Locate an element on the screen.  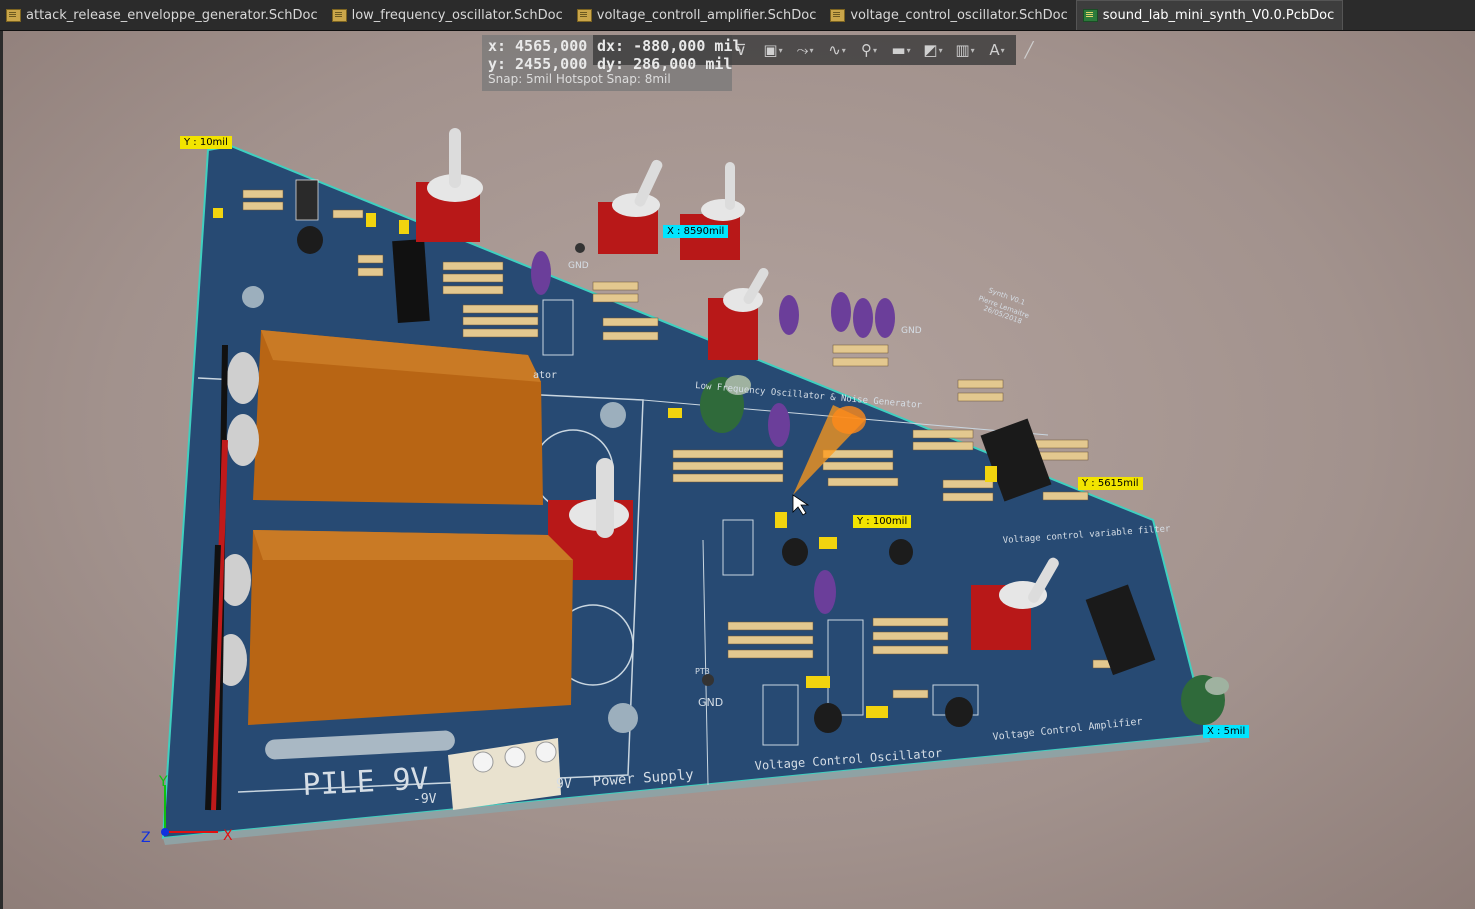
hud-snap: Snap: 5mil Hotspot Snap: 8mil is located at coordinates (579, 79).